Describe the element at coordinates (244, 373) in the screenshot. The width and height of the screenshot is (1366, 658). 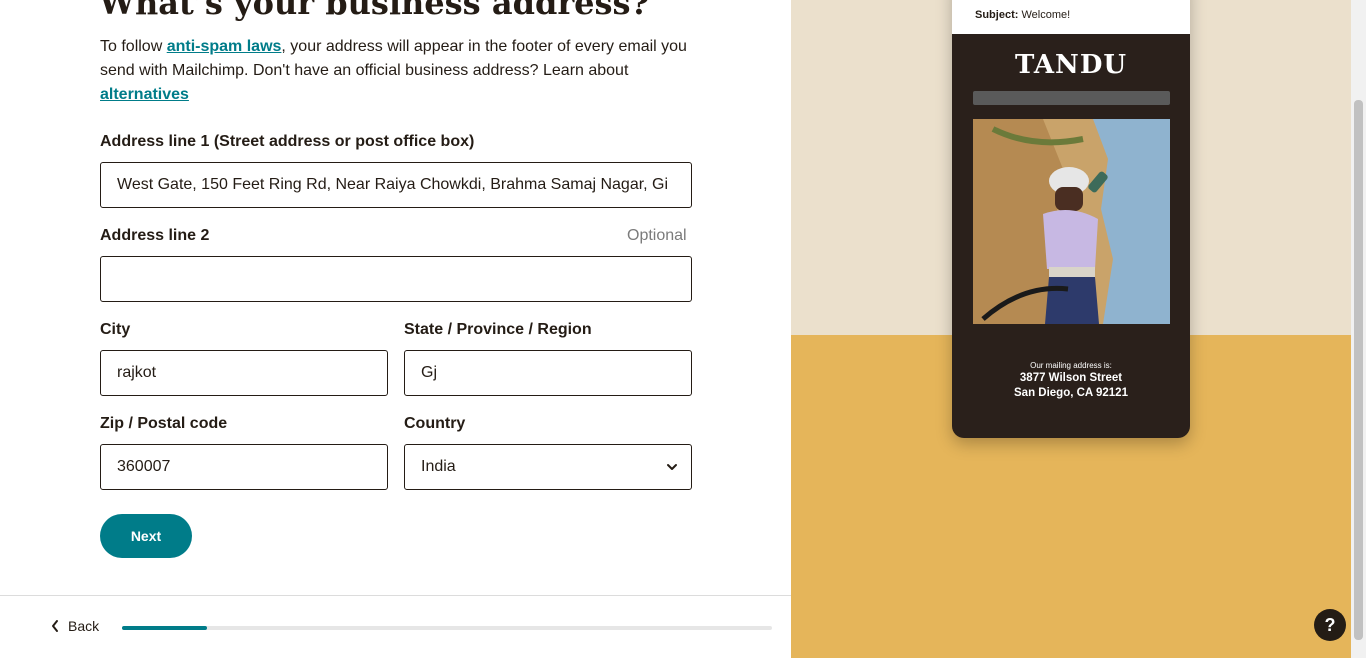
I see `city-input: rajkot` at that location.